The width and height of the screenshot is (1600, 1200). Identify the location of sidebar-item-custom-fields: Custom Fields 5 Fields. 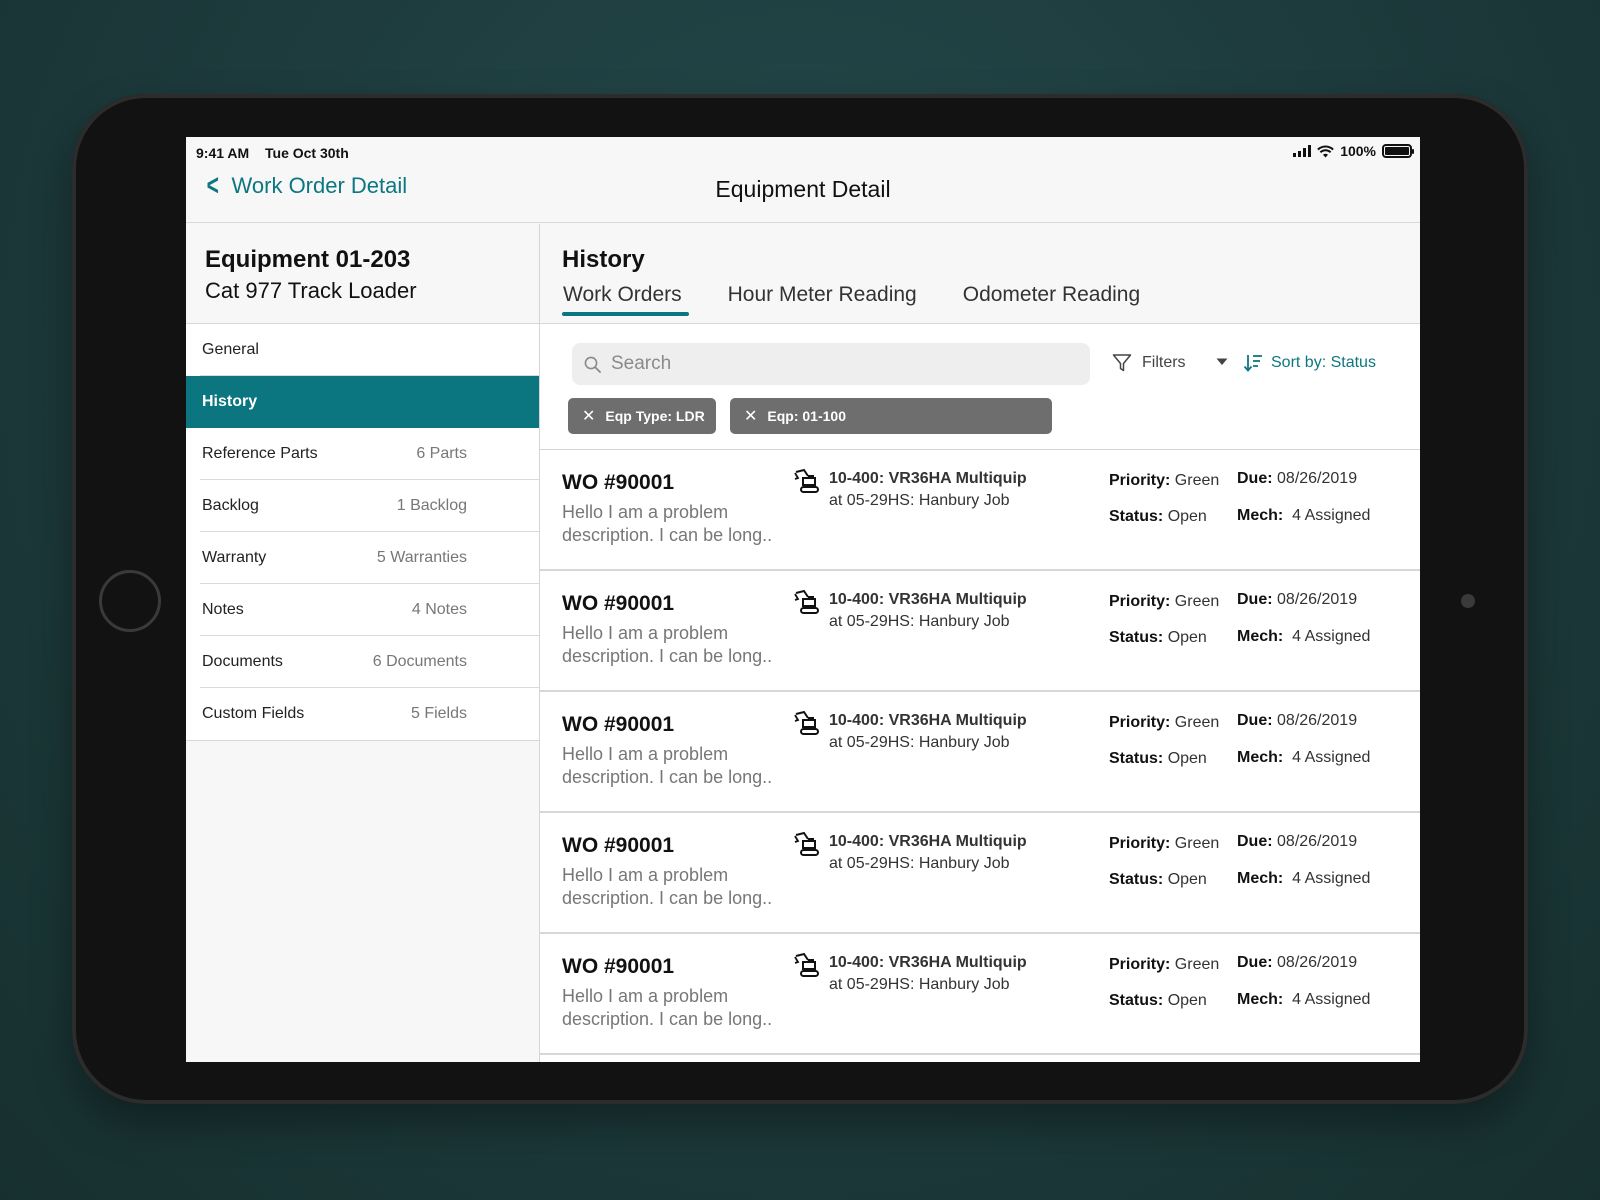
(362, 714).